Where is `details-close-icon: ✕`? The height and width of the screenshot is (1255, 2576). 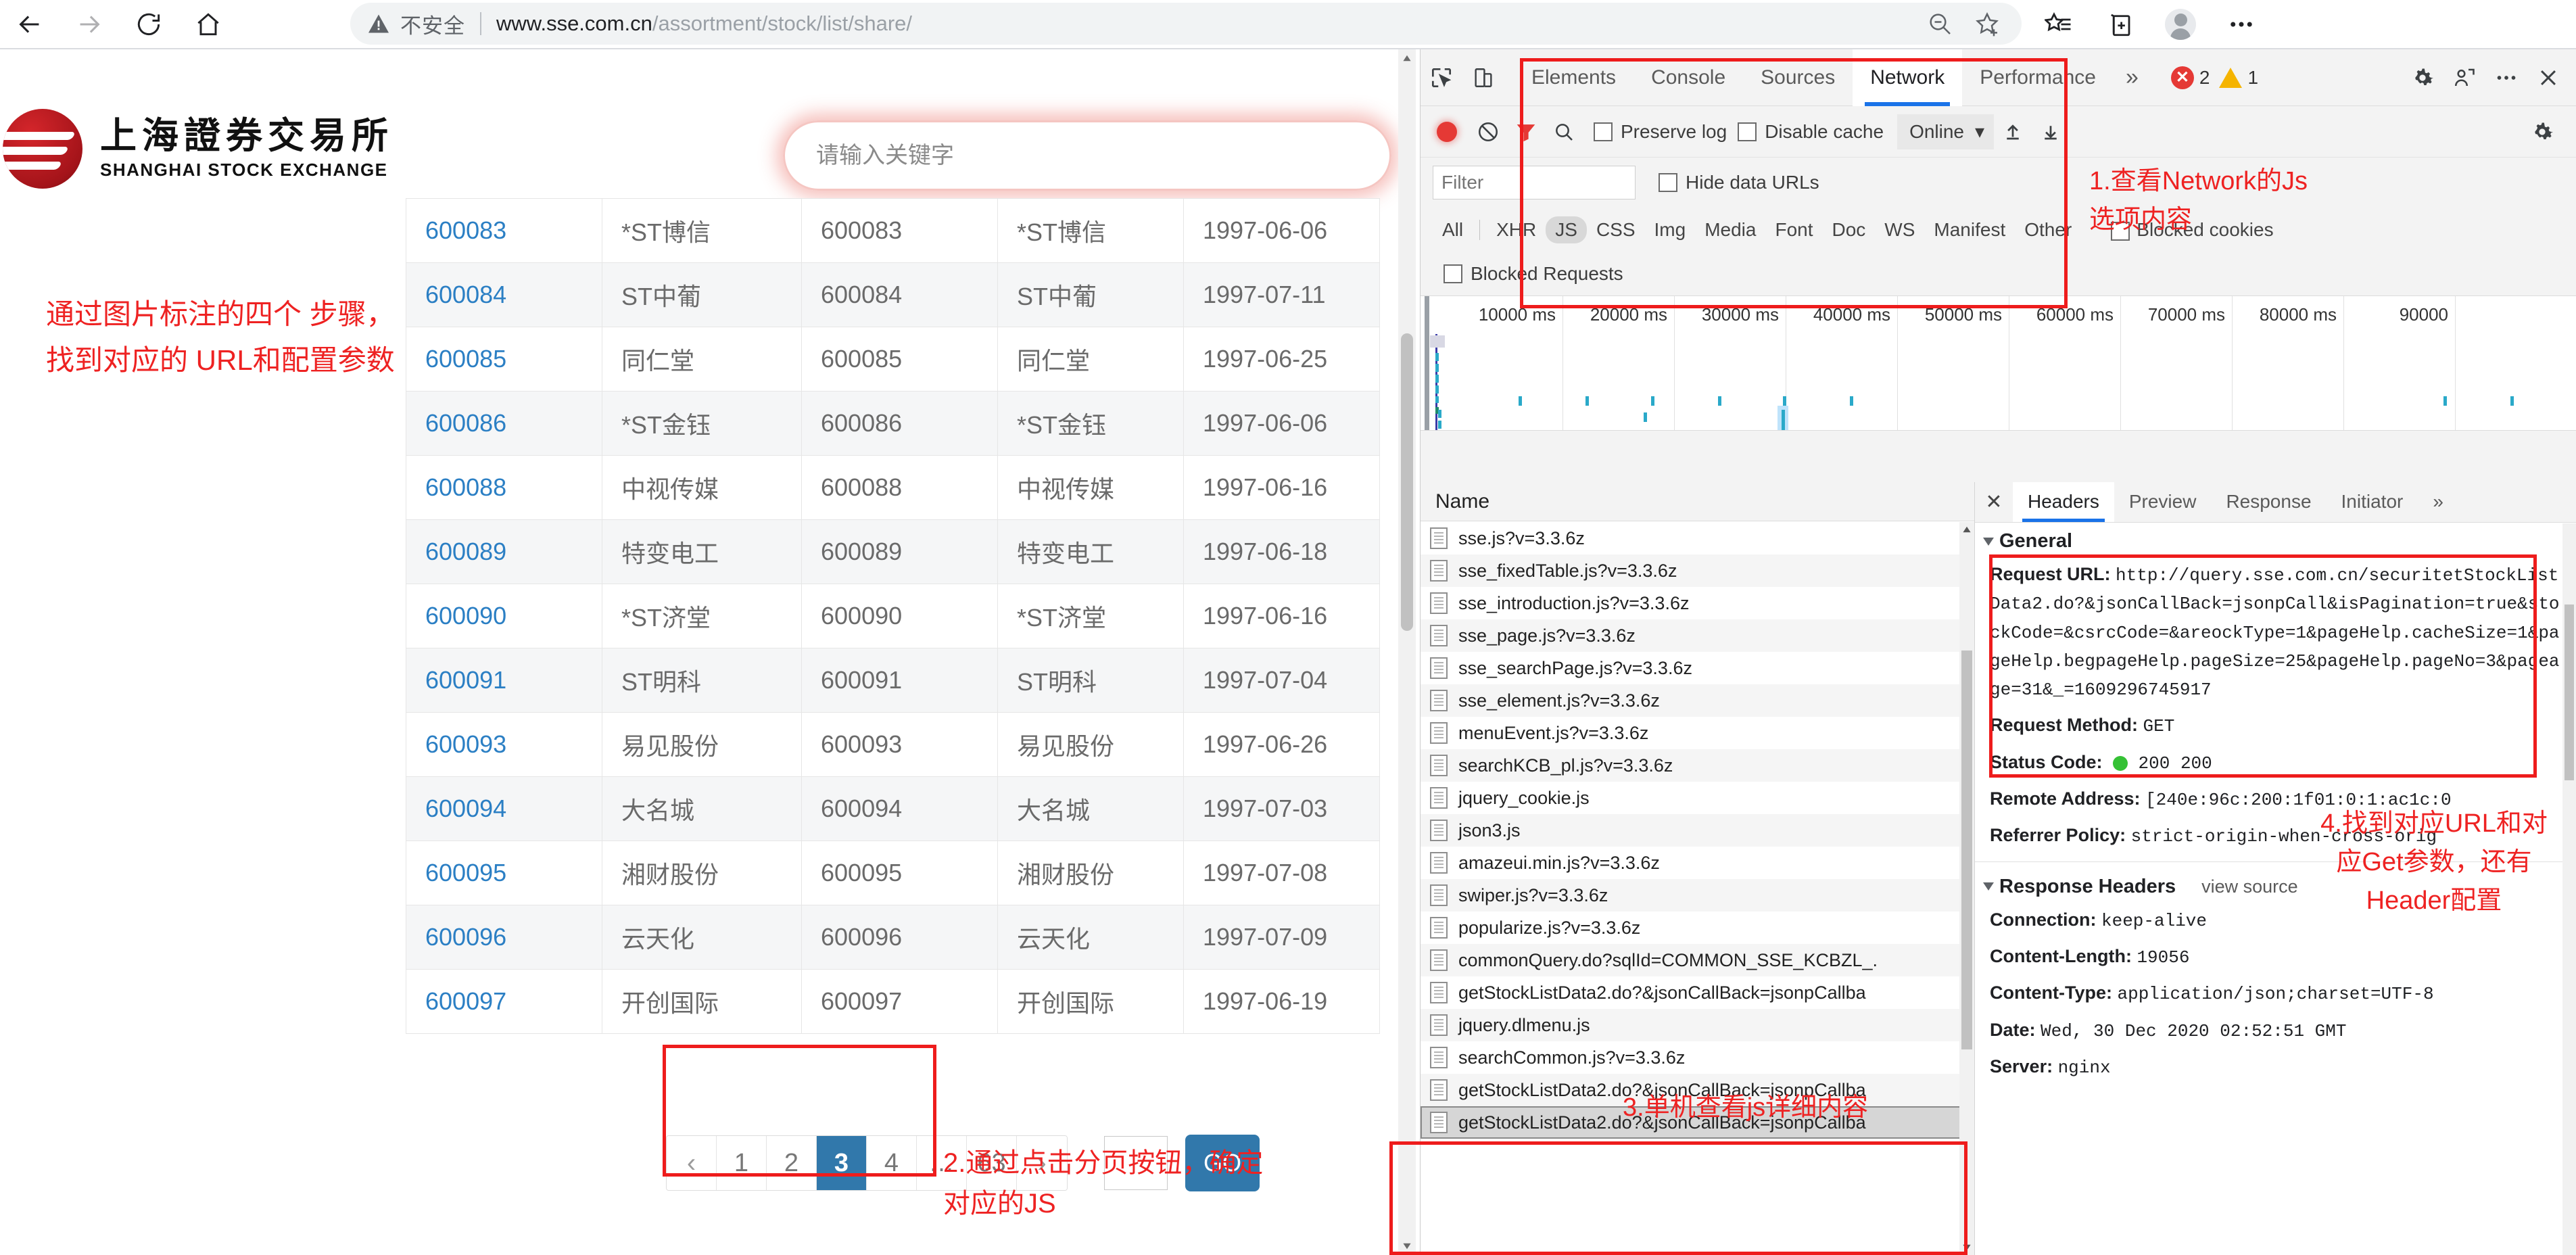
details-close-icon: ✕ is located at coordinates (1994, 502).